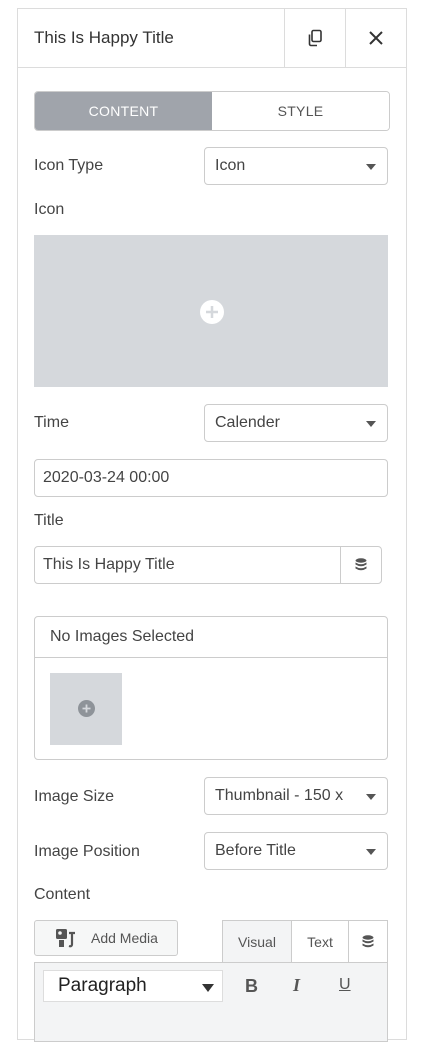 This screenshot has width=422, height=1042. What do you see at coordinates (65, 938) in the screenshot?
I see `media-icon` at bounding box center [65, 938].